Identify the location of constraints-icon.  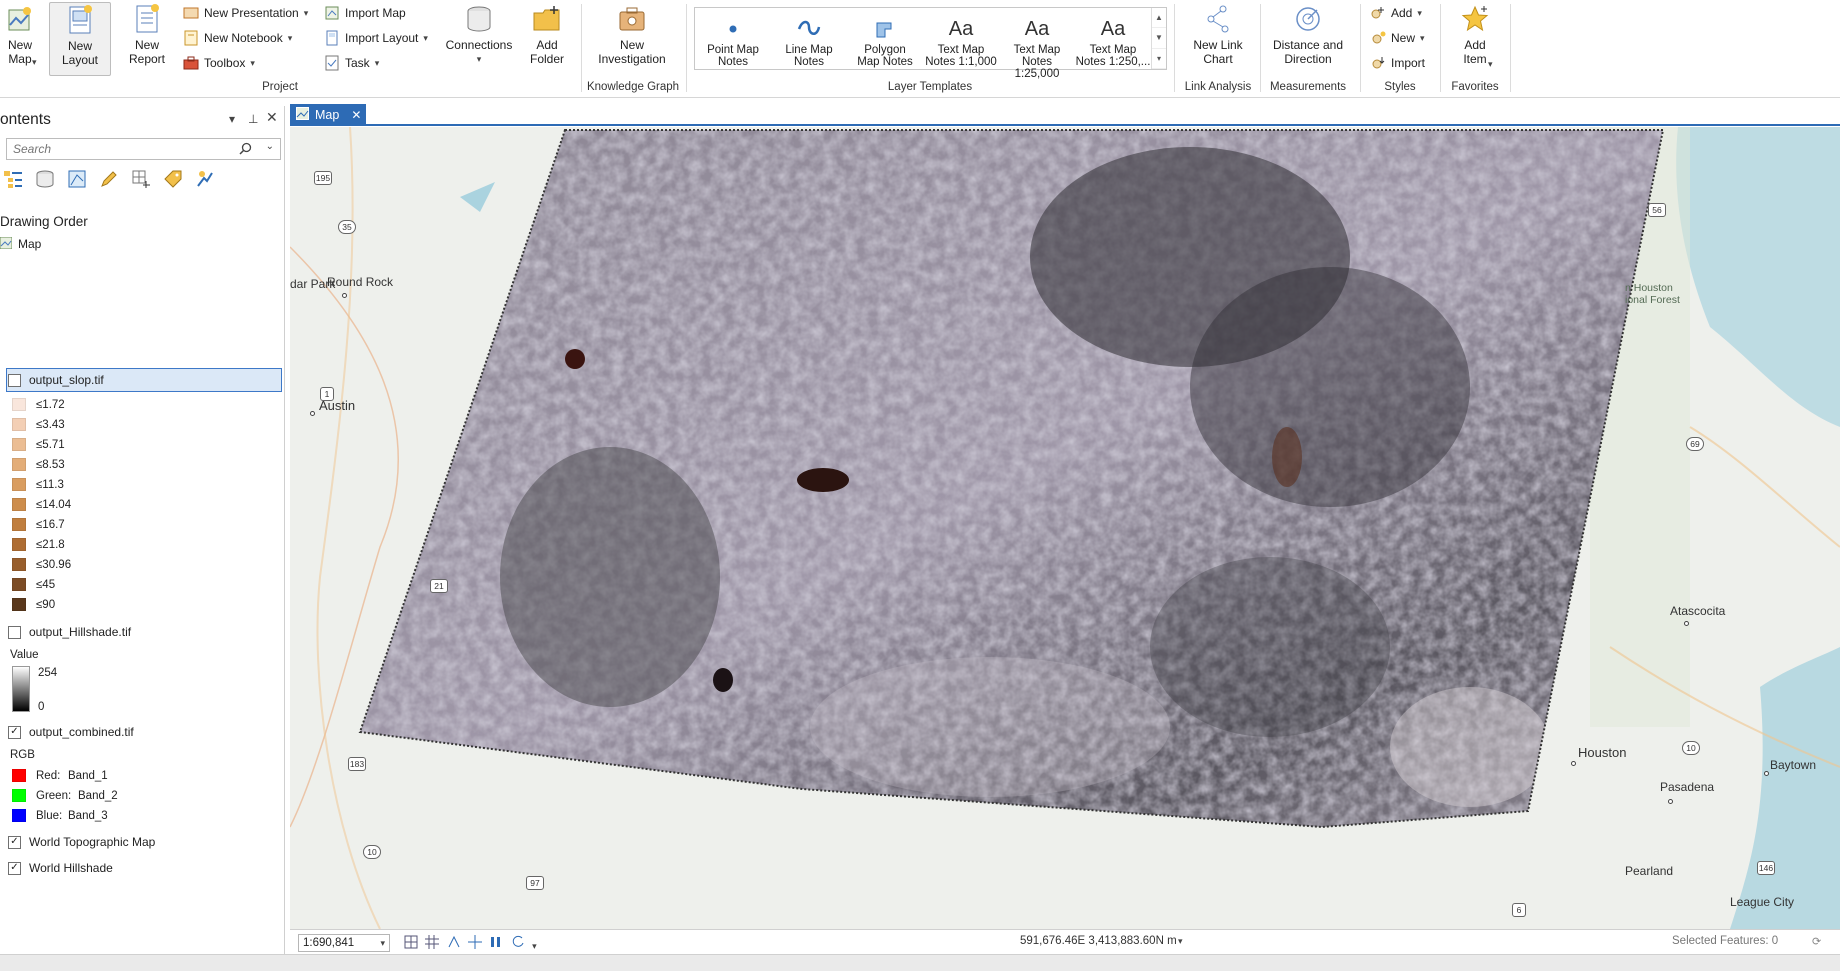
(413, 943).